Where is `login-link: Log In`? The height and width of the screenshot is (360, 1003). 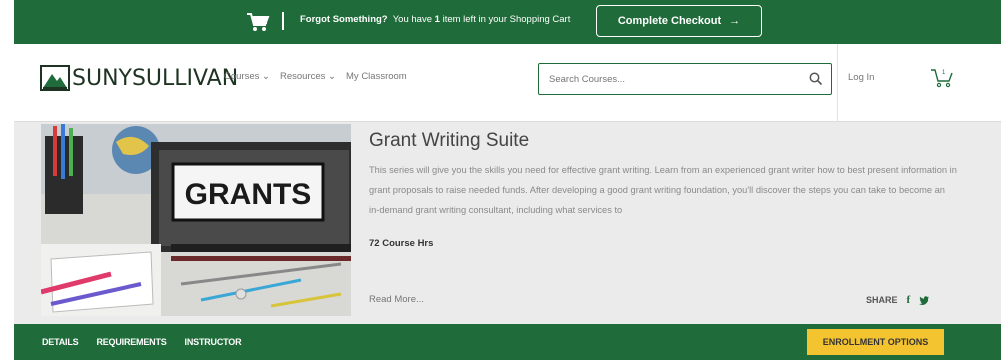
login-link: Log In is located at coordinates (861, 77).